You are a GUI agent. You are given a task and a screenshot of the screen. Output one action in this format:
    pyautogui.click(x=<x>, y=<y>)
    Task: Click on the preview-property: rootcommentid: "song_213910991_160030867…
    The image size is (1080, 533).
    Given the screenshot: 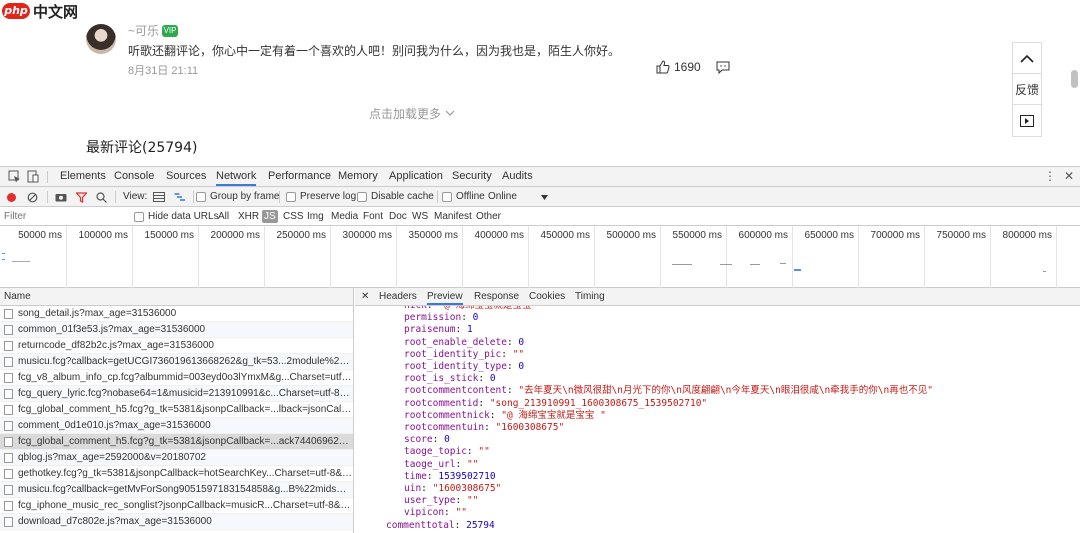 What is the action you would take?
    pyautogui.click(x=555, y=404)
    